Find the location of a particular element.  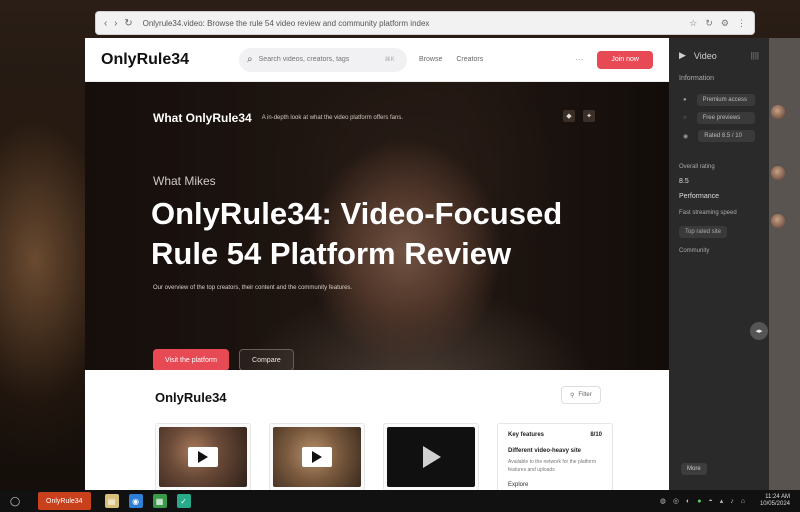

hero-kicker: What Mikes is located at coordinates (184, 181).